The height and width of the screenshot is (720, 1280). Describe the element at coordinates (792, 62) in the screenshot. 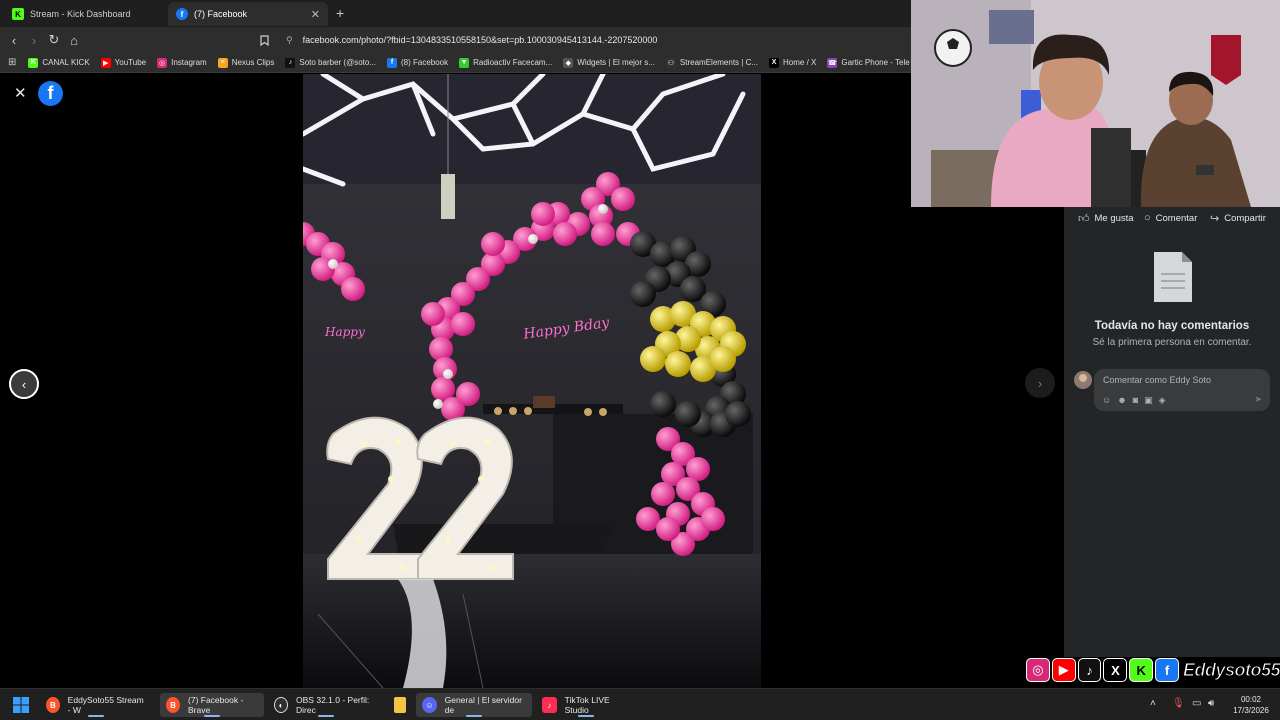

I see `bookmark-item: X Home / X` at that location.